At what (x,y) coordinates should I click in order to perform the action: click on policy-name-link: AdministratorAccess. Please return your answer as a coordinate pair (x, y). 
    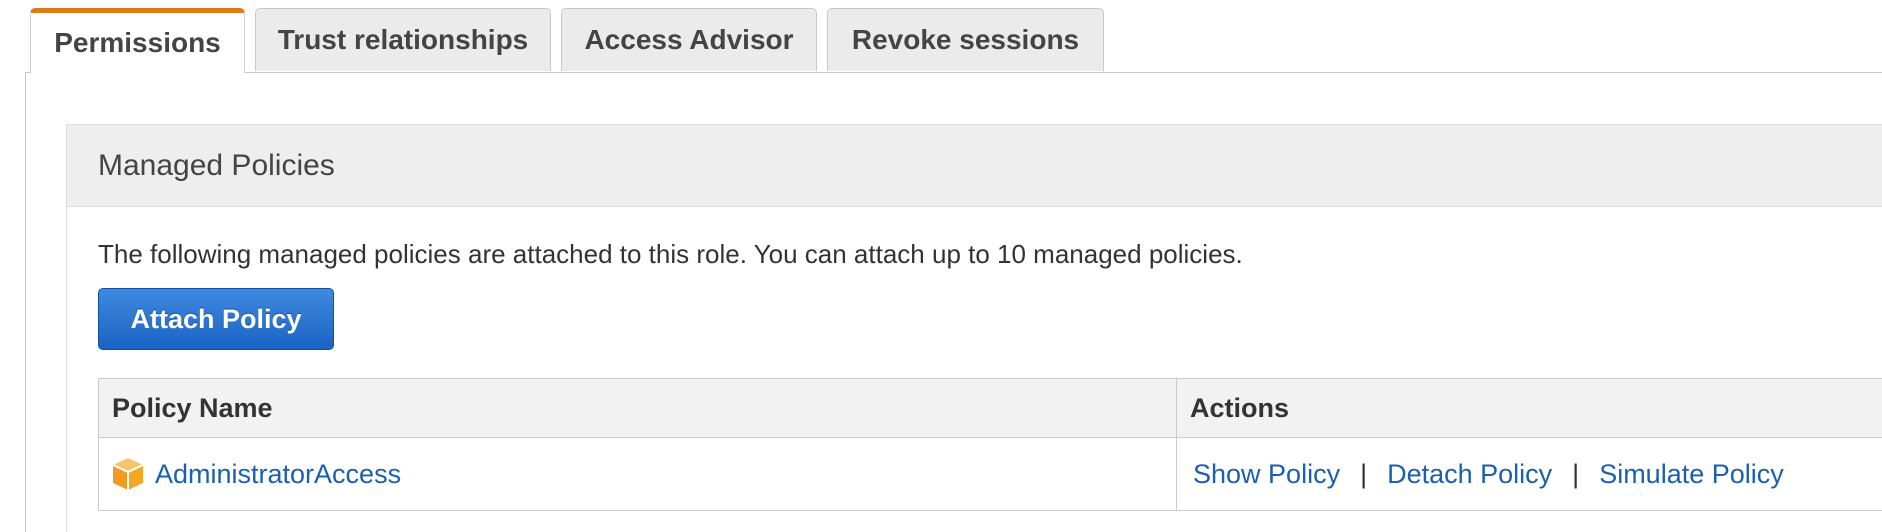
    Looking at the image, I should click on (278, 474).